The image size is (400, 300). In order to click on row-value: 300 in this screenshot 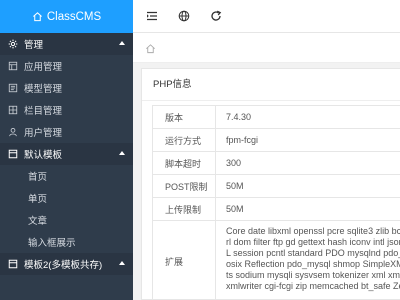, I will do `click(234, 163)`.